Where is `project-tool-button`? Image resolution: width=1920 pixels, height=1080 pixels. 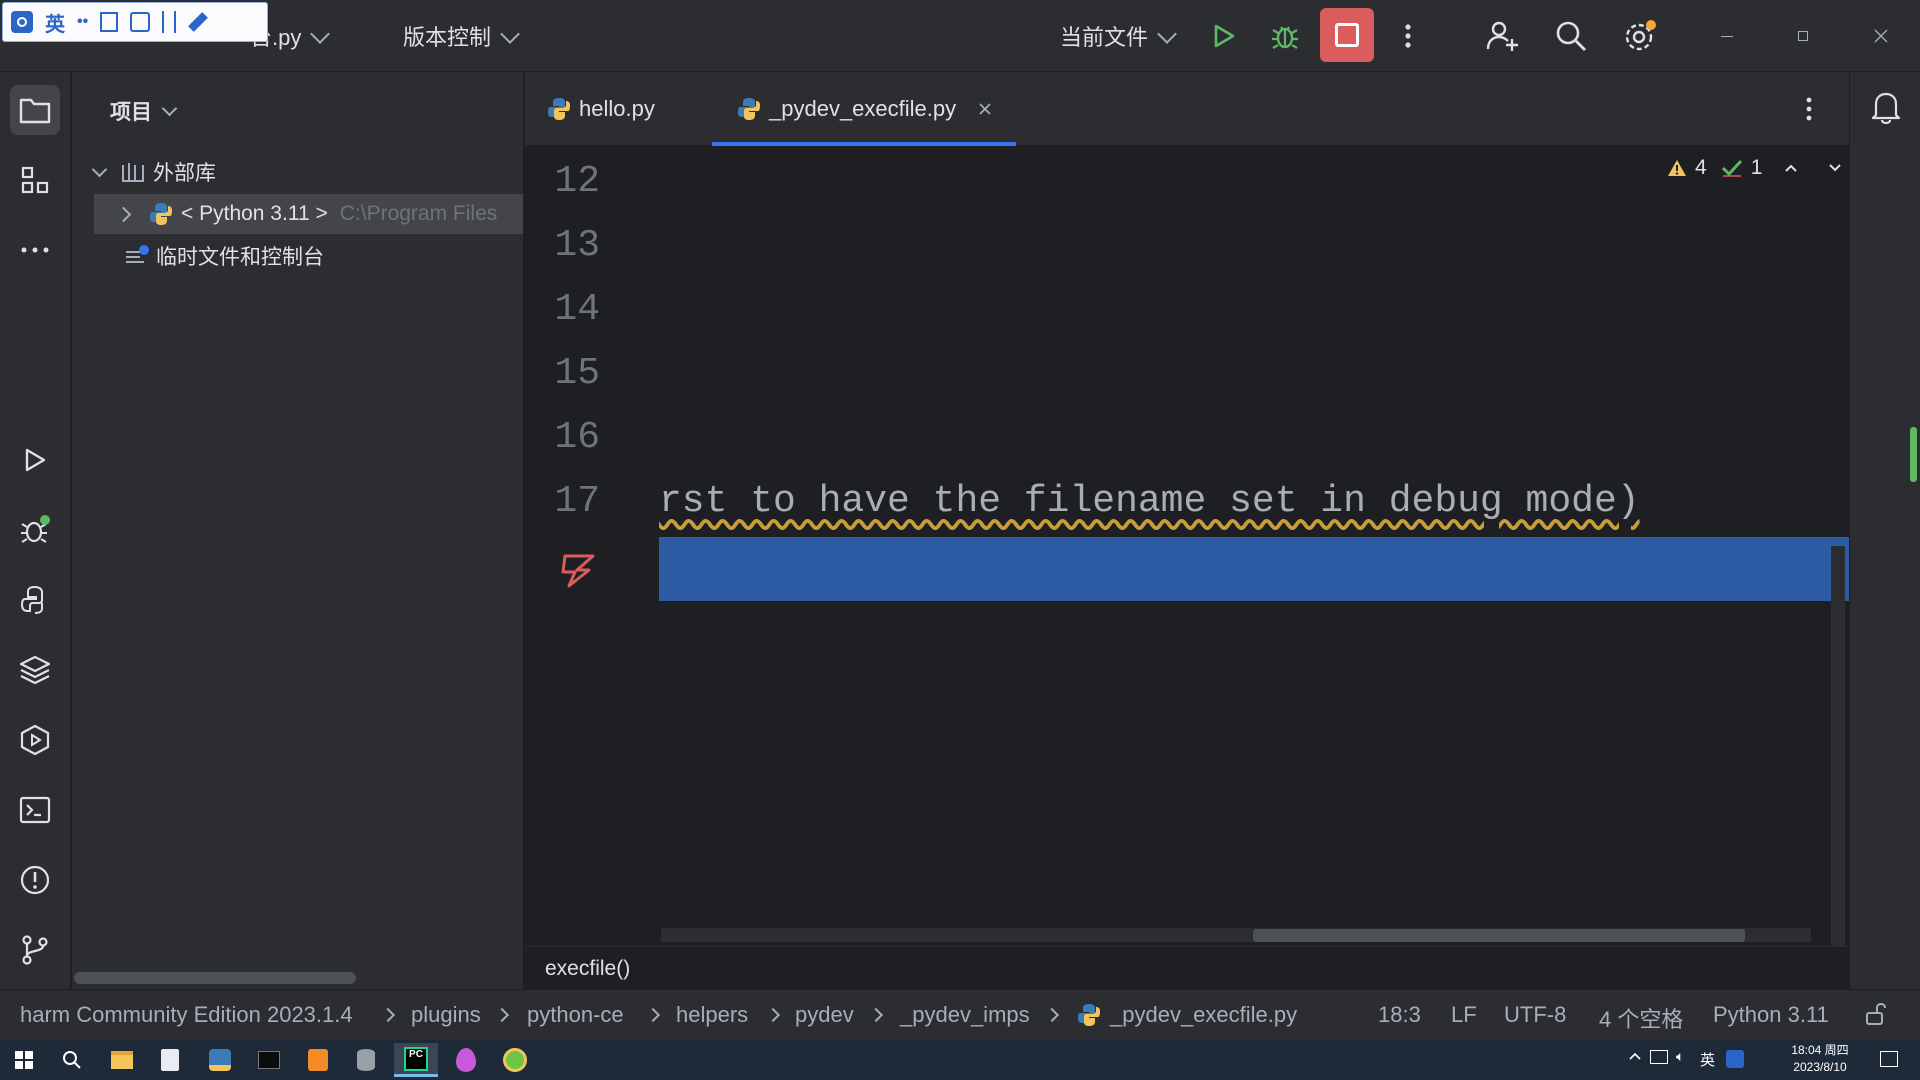
project-tool-button is located at coordinates (35, 110).